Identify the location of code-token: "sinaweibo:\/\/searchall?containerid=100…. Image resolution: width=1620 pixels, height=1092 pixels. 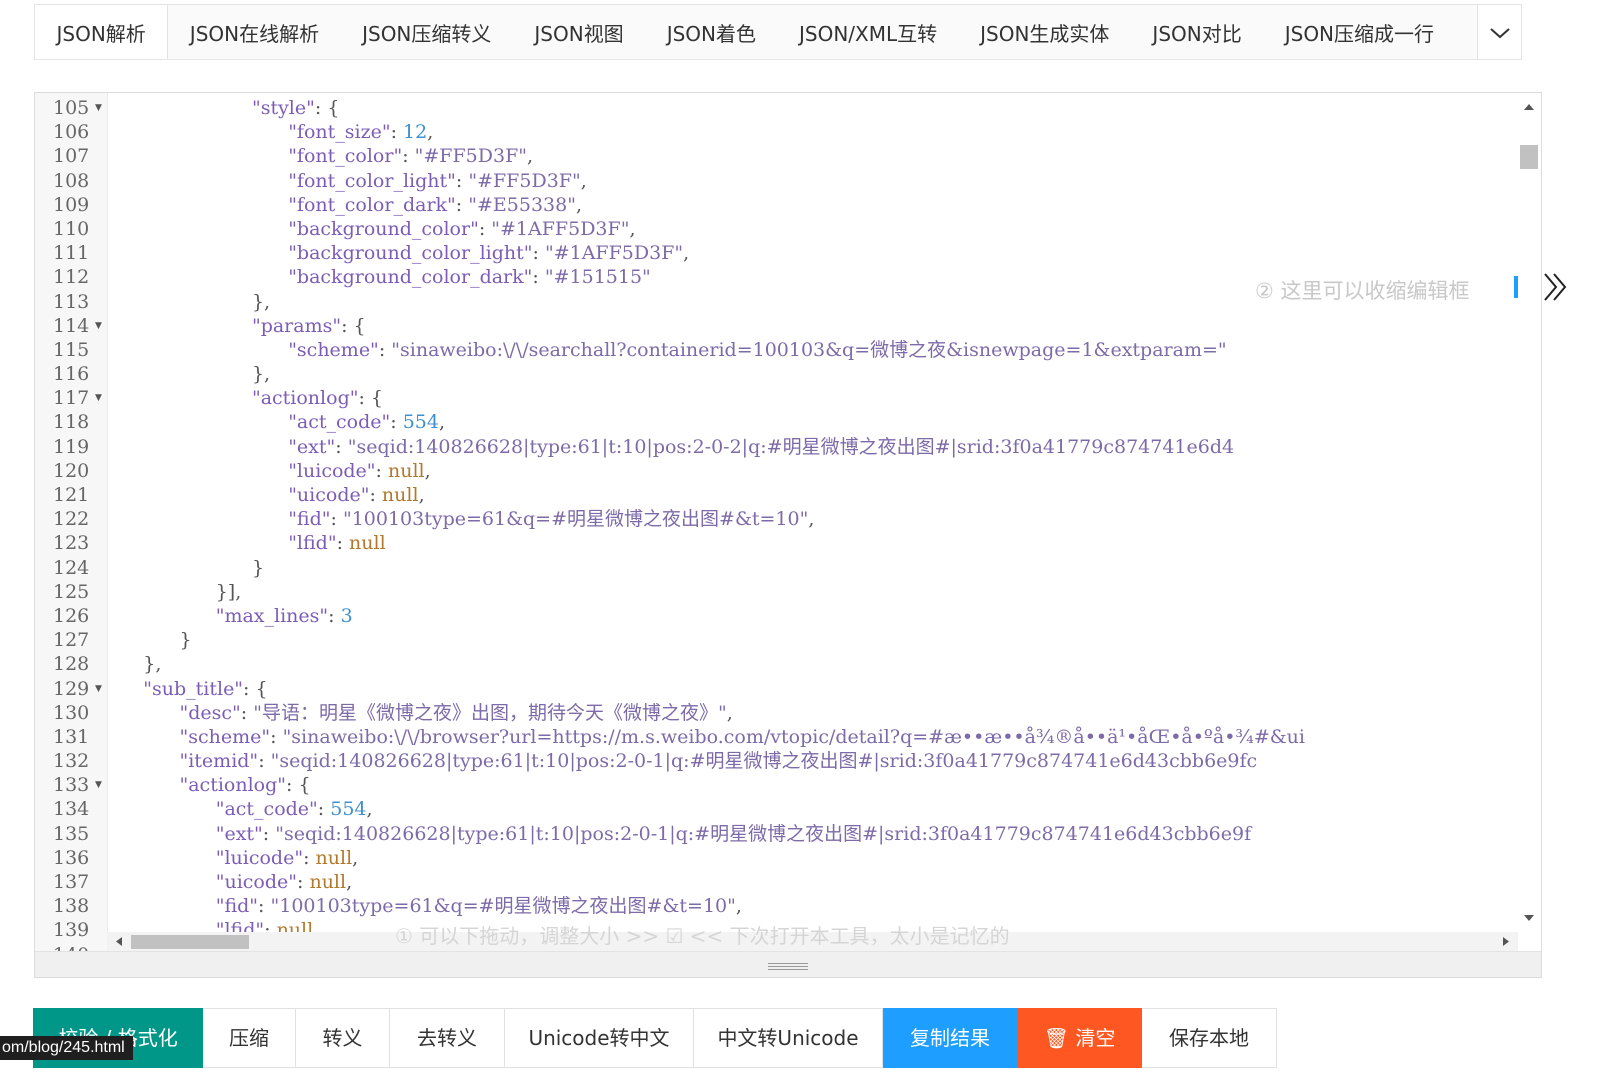
(809, 349).